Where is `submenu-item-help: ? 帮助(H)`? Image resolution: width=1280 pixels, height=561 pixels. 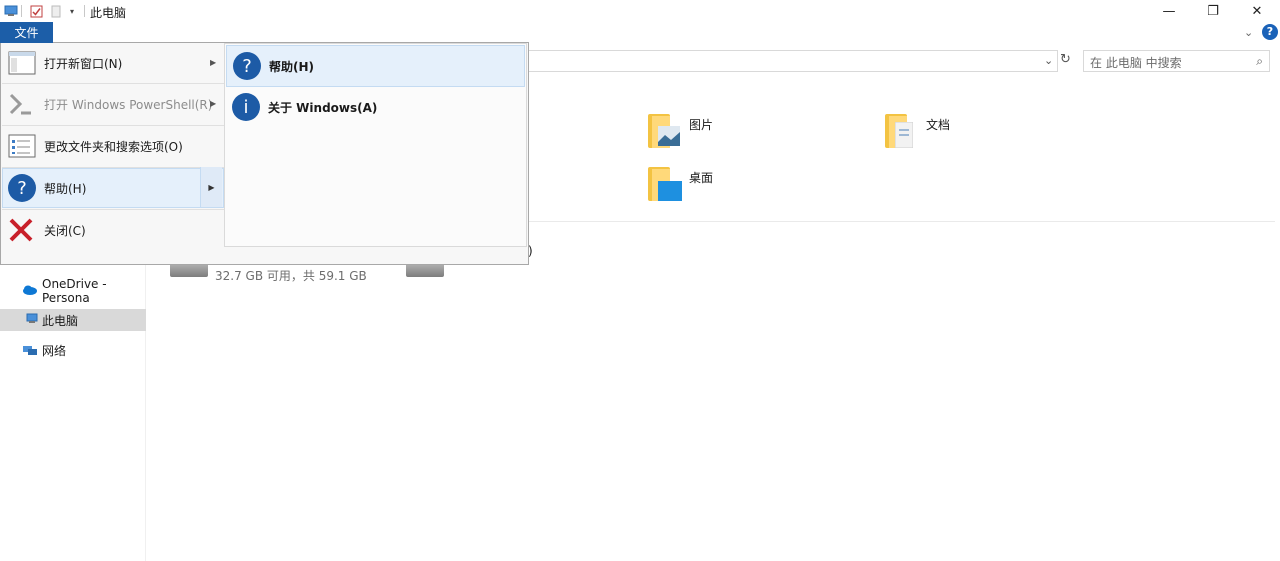
submenu-item-help: ? 帮助(H) is located at coordinates (375, 66).